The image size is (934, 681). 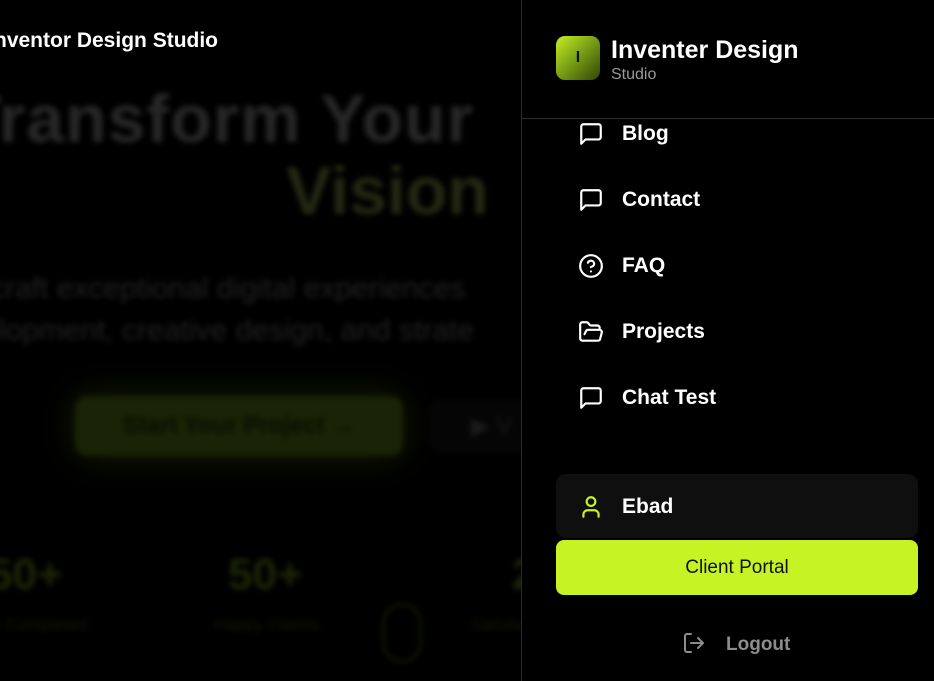 I want to click on folder-open-icon, so click(x=591, y=332).